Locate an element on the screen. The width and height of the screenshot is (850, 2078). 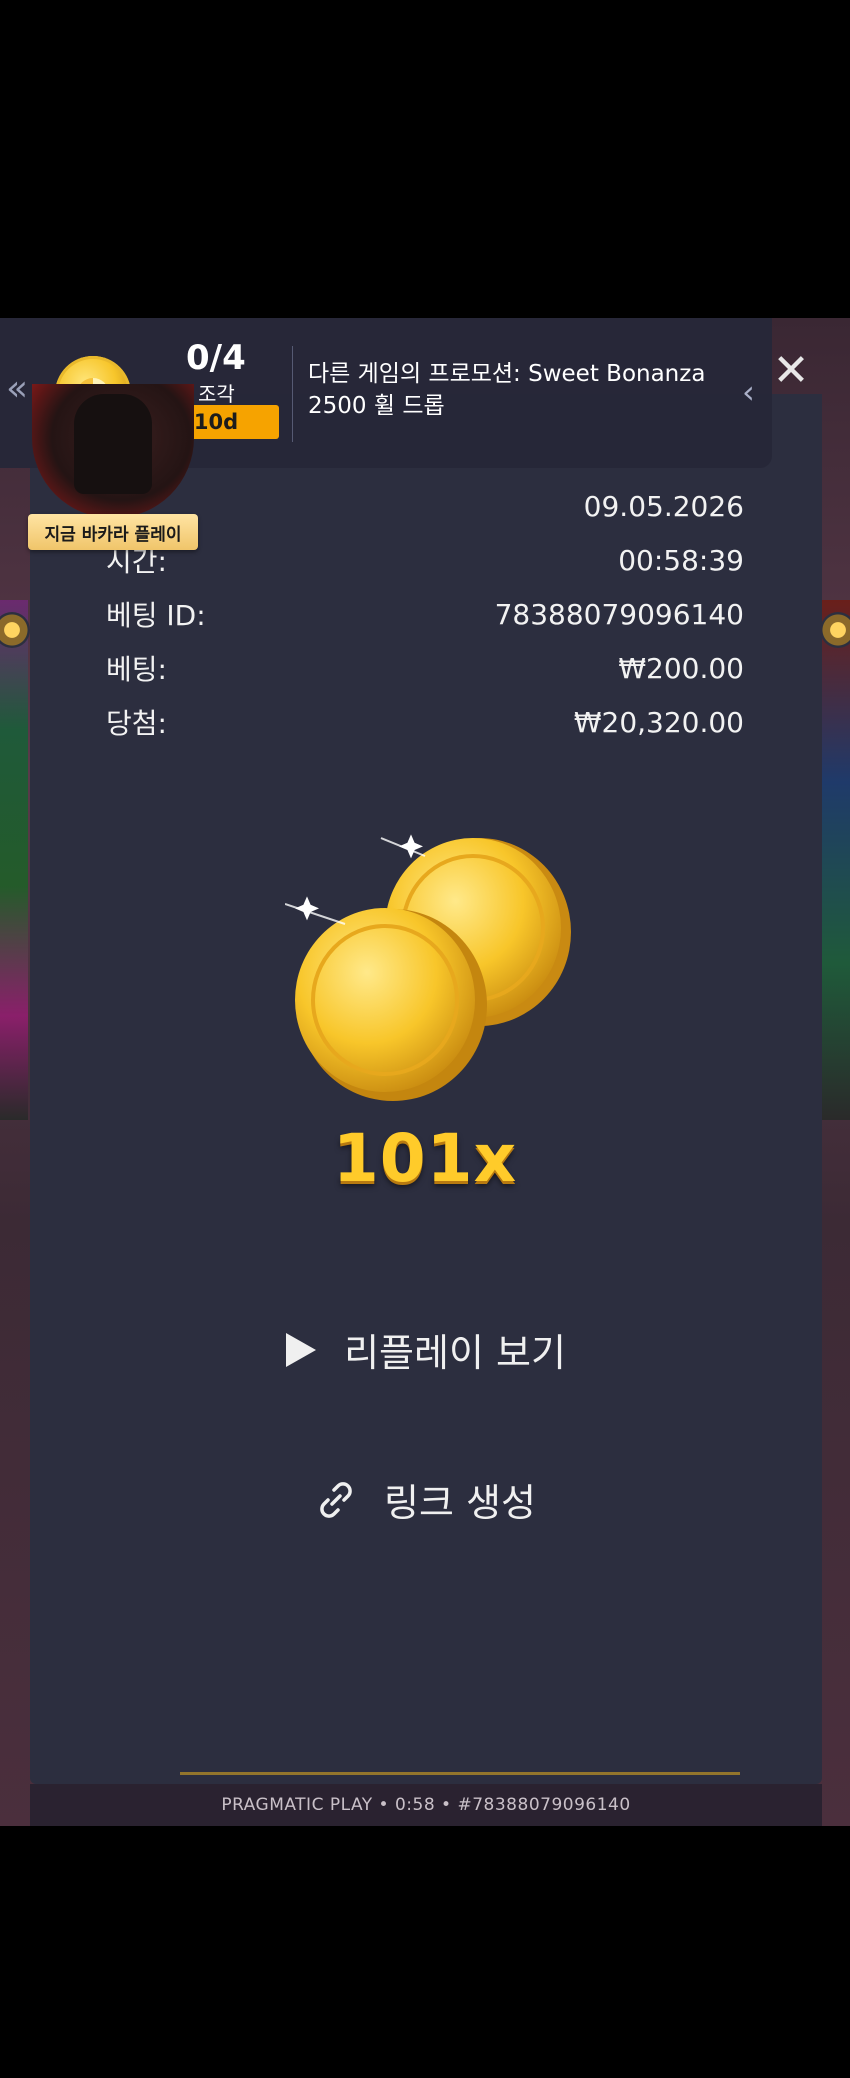
promo-progress: 0/4 is located at coordinates (216, 358).